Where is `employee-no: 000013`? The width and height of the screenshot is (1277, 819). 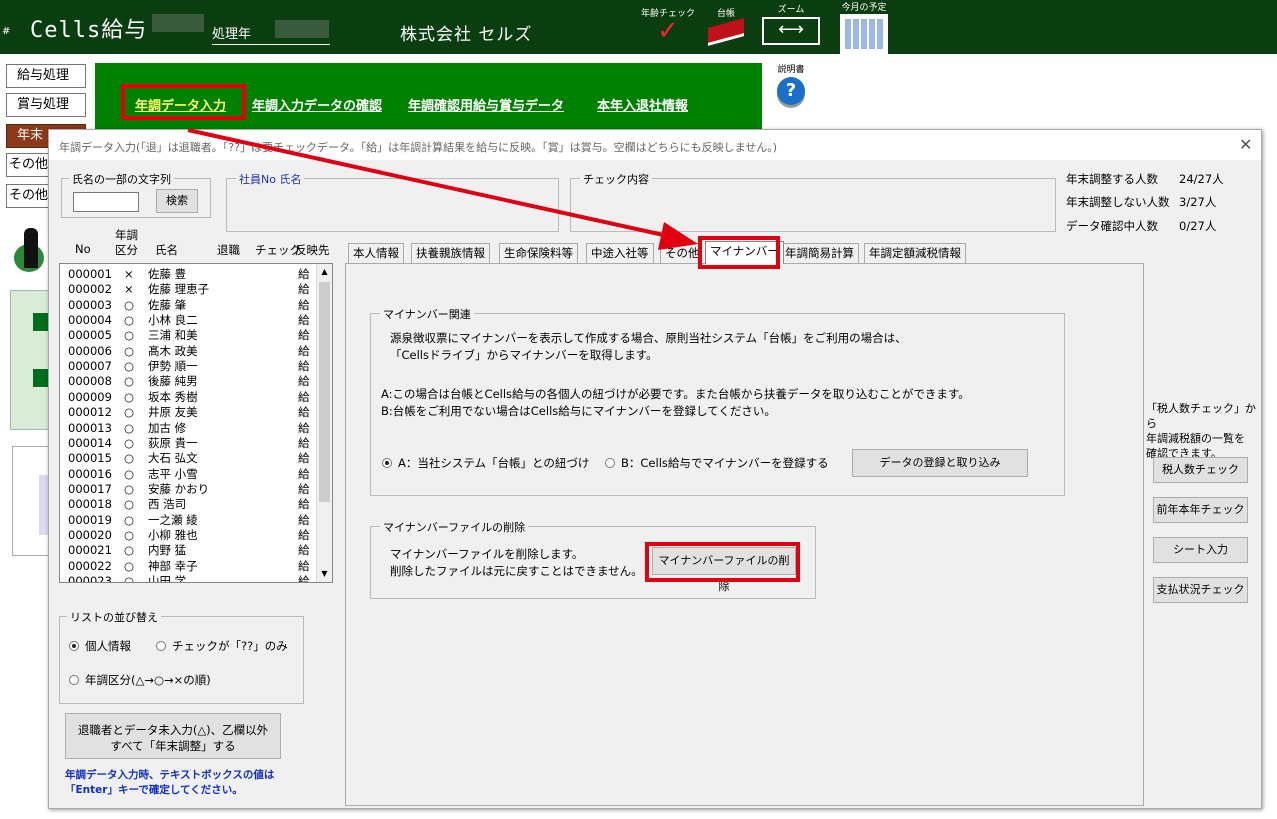 employee-no: 000013 is located at coordinates (90, 427).